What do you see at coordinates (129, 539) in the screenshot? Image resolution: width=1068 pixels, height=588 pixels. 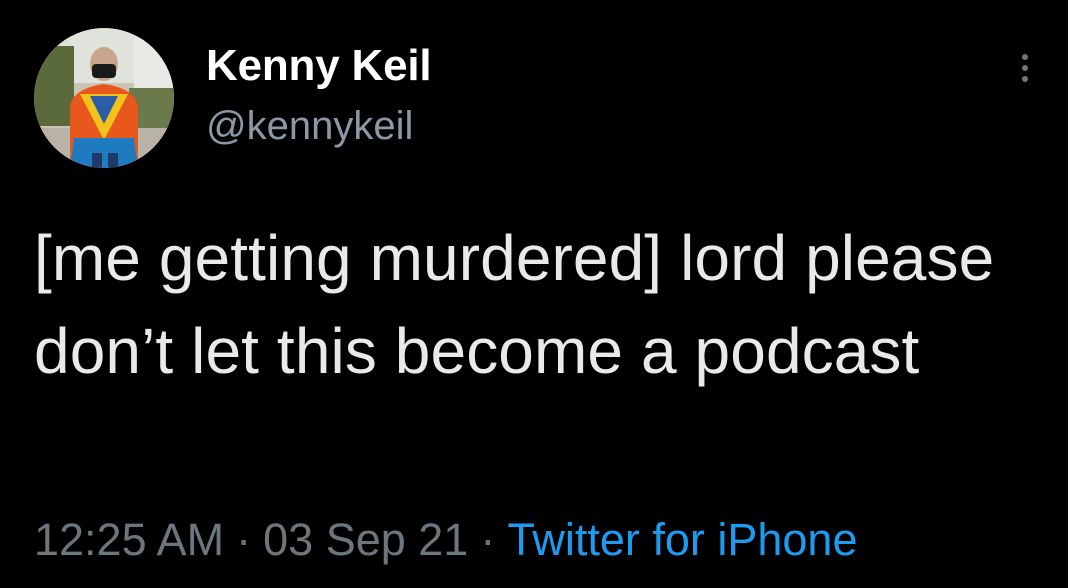 I see `tweet-time: 12:25 AM` at bounding box center [129, 539].